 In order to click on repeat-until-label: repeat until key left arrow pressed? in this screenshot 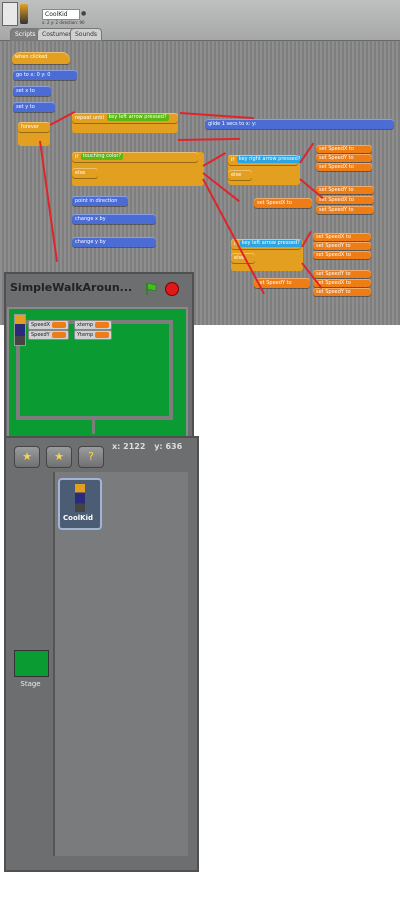, I will do `click(125, 118)`.